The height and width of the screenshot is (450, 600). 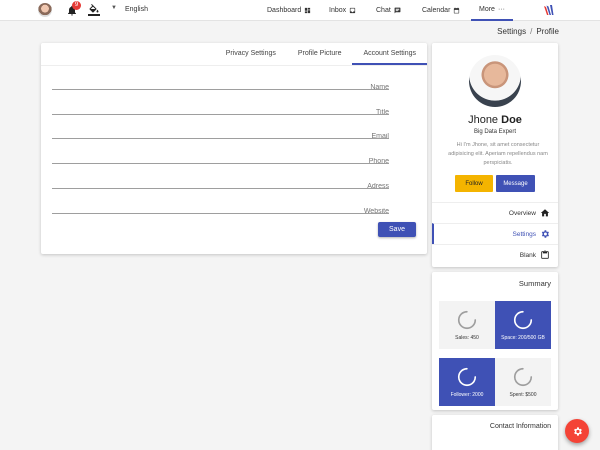 I want to click on settings-fab, so click(x=577, y=431).